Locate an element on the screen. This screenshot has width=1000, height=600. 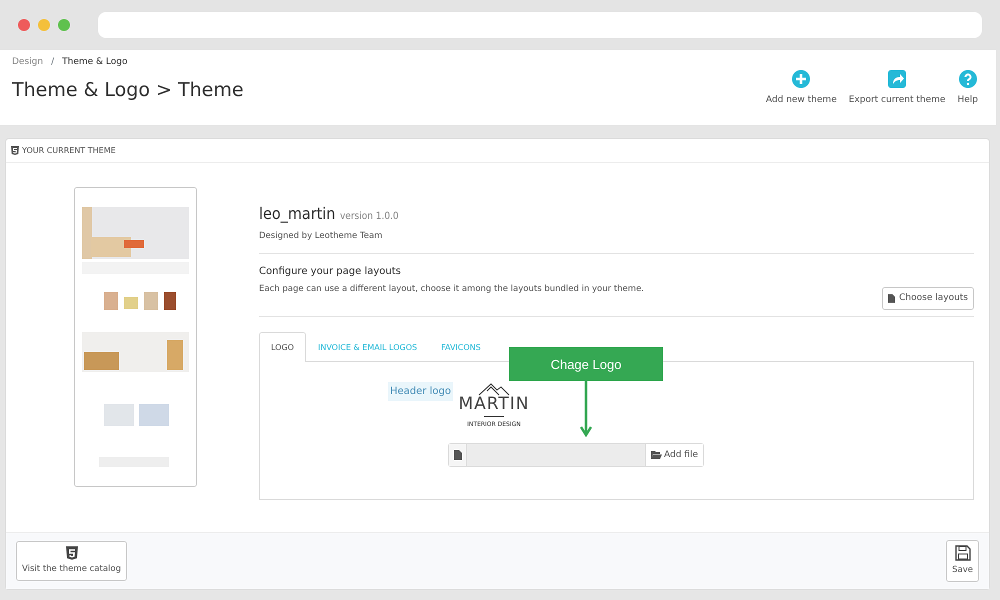
page-title: Theme & Logo > Theme is located at coordinates (128, 90).